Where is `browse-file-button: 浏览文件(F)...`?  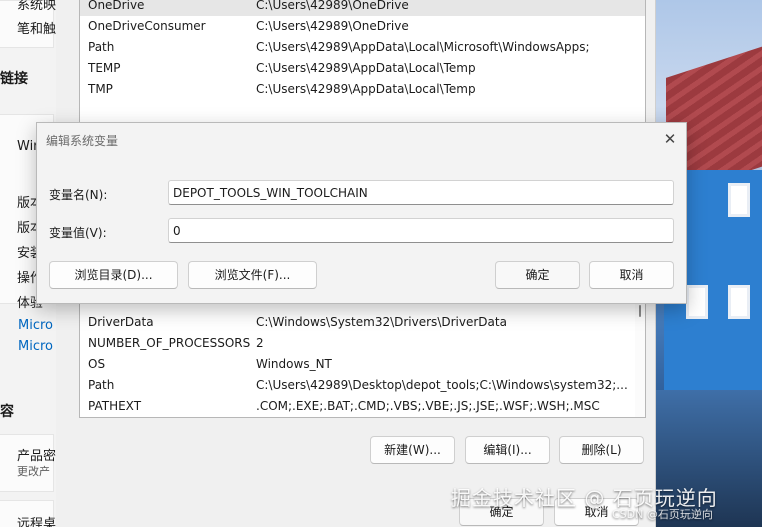 browse-file-button: 浏览文件(F)... is located at coordinates (252, 275).